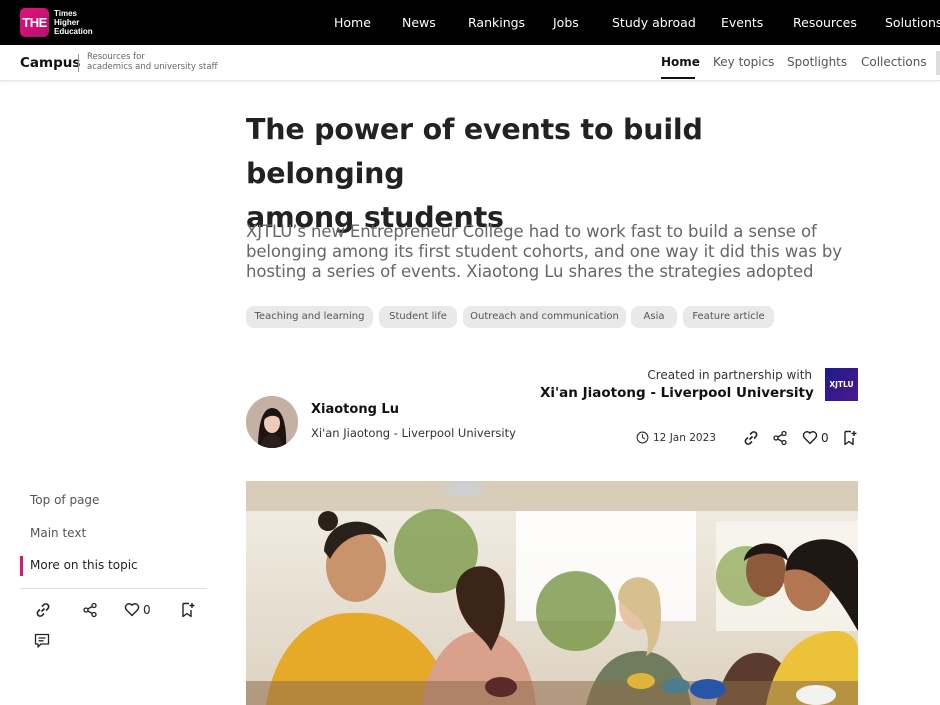 The height and width of the screenshot is (705, 940). I want to click on tag-outreach-and-communication: Outreach and communication, so click(544, 317).